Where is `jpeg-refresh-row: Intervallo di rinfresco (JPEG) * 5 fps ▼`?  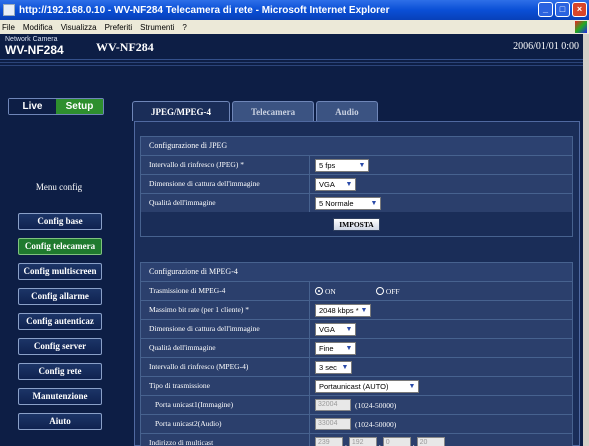
jpeg-refresh-row: Intervallo di rinfresco (JPEG) * 5 fps ▼ is located at coordinates (356, 164).